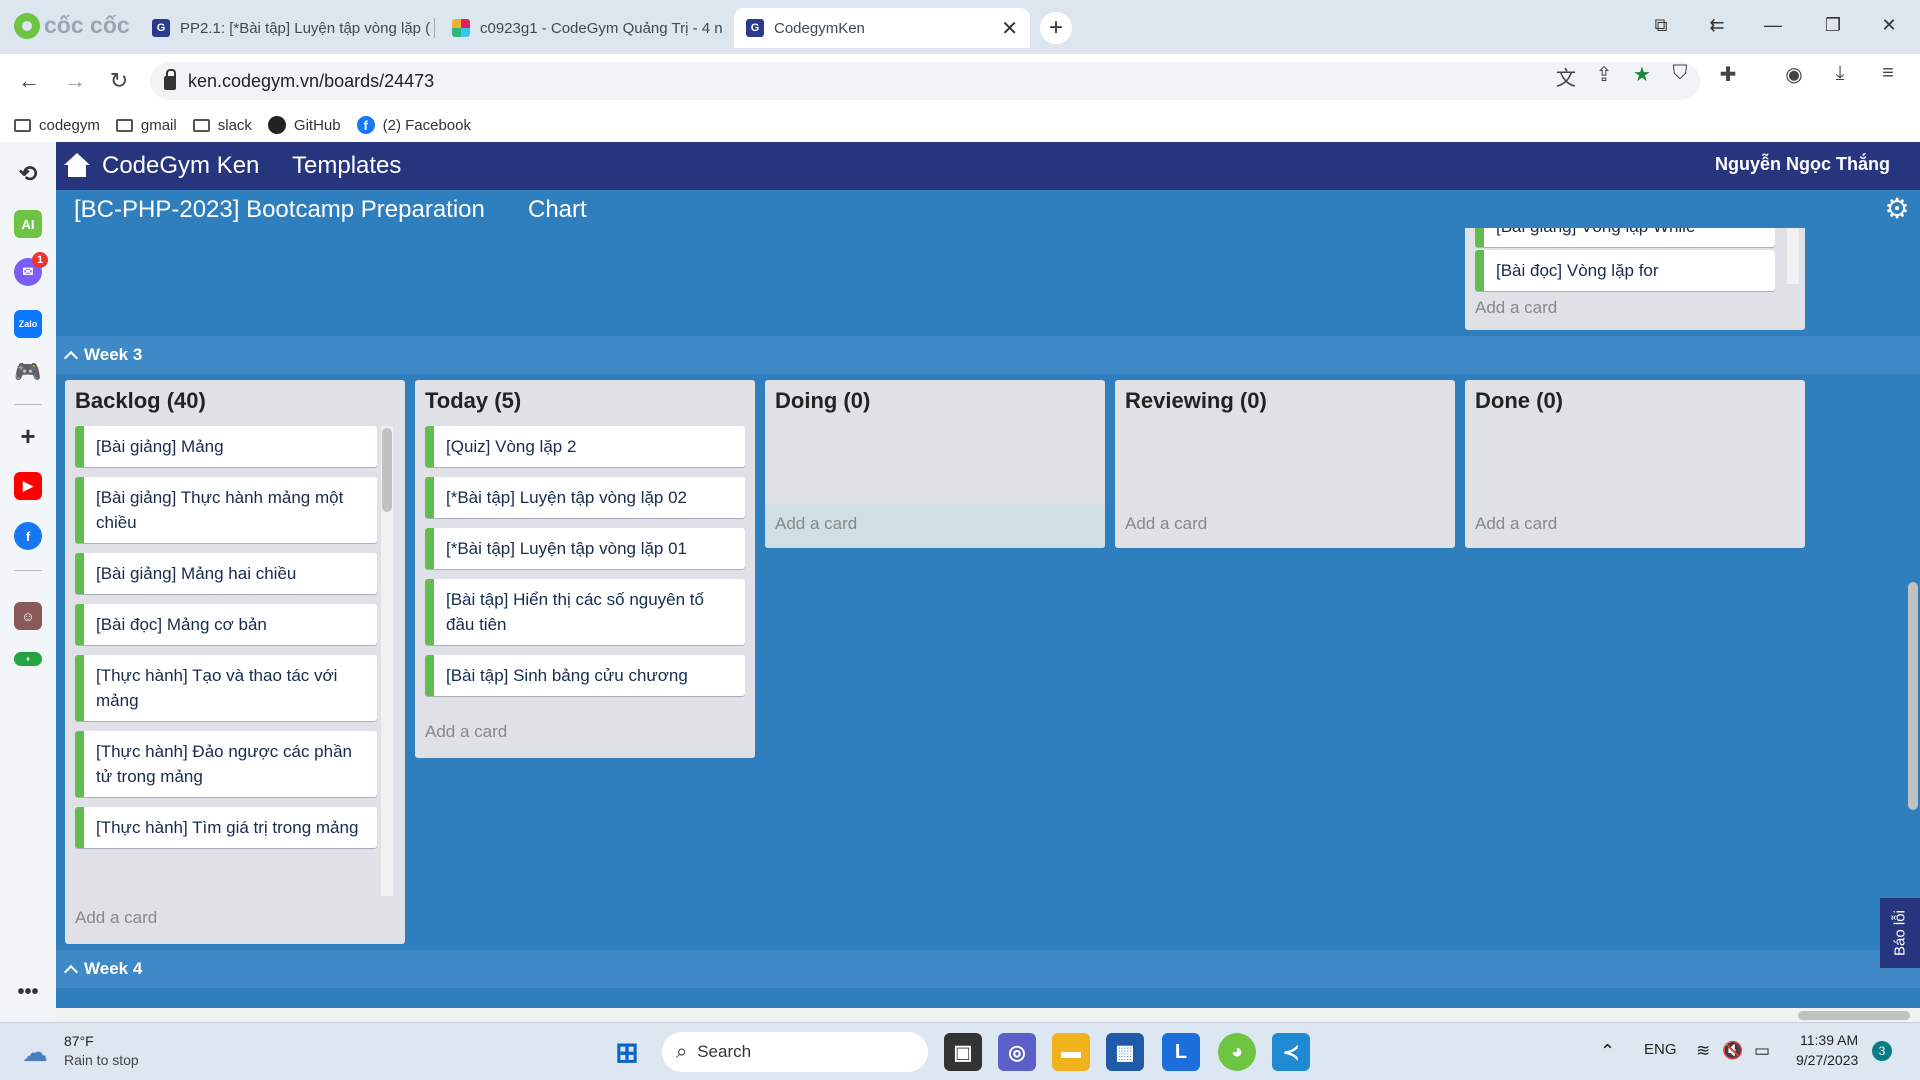 Image resolution: width=1920 pixels, height=1080 pixels. Describe the element at coordinates (28, 324) in the screenshot. I see `zalo-icon: Zalo` at that location.